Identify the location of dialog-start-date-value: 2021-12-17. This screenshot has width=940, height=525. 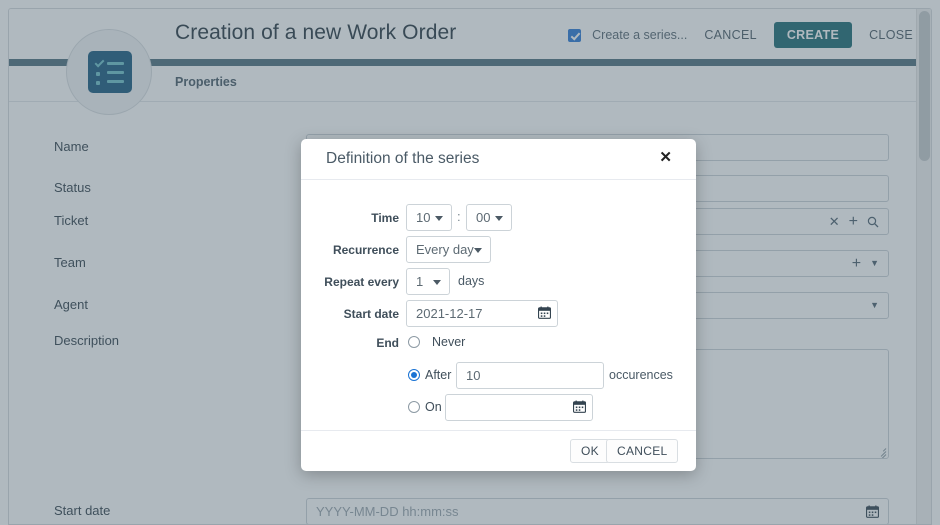
(449, 313).